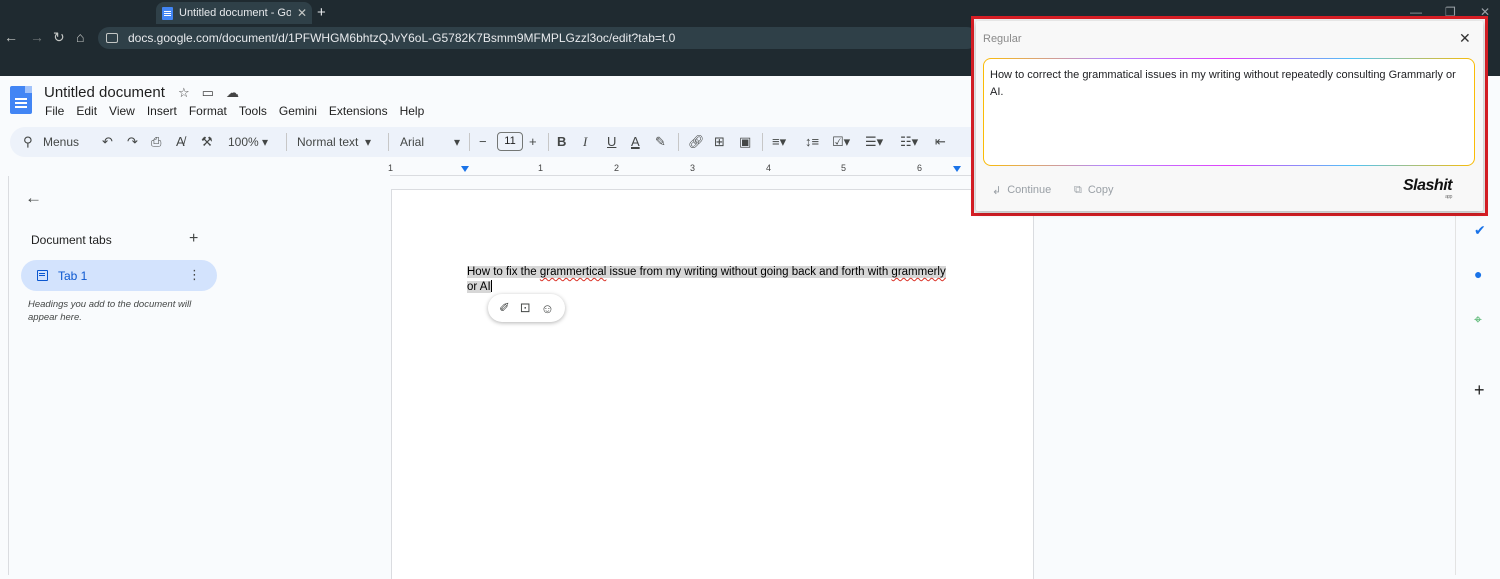 This screenshot has width=1500, height=579. What do you see at coordinates (711, 175) in the screenshot?
I see `ruler-baseline` at bounding box center [711, 175].